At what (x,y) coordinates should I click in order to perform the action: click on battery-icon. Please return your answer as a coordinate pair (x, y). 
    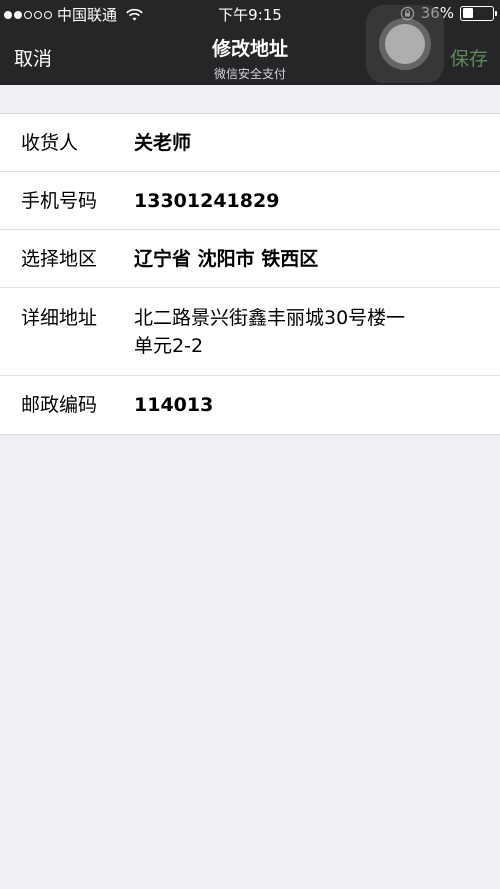
    Looking at the image, I should click on (478, 13).